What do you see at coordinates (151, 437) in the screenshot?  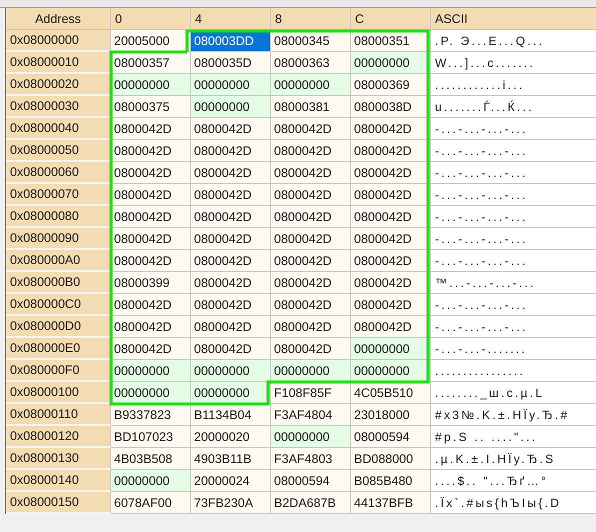 I see `hex-cell: BD107023` at bounding box center [151, 437].